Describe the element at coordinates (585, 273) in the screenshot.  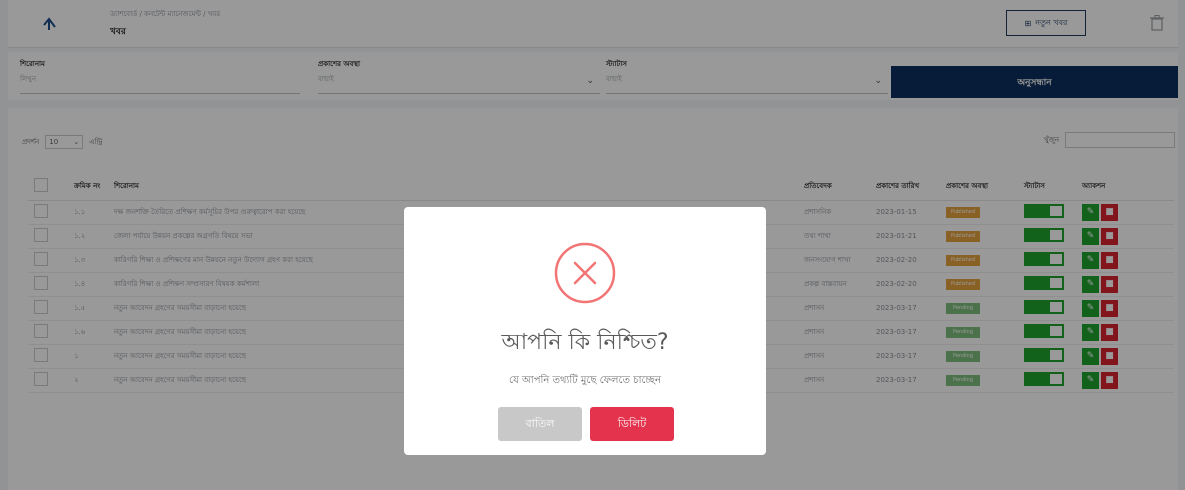
I see `error-x-icon` at that location.